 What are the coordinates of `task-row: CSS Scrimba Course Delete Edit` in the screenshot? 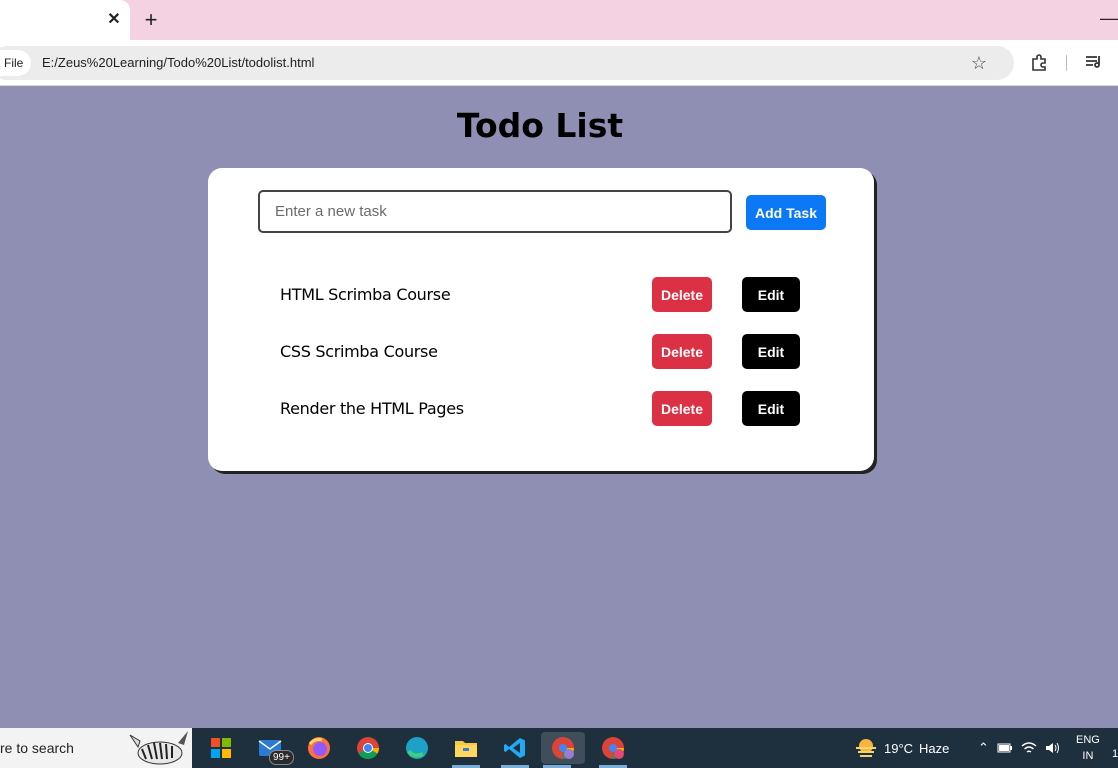 It's located at (545, 351).